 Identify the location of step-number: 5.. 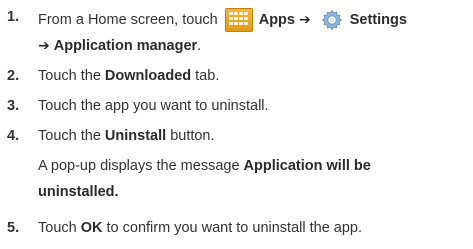
(13, 228).